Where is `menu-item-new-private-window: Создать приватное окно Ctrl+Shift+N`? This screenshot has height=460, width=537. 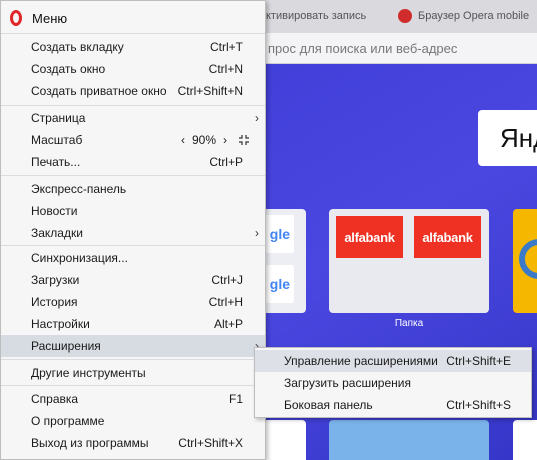 menu-item-new-private-window: Создать приватное окно Ctrl+Shift+N is located at coordinates (133, 91).